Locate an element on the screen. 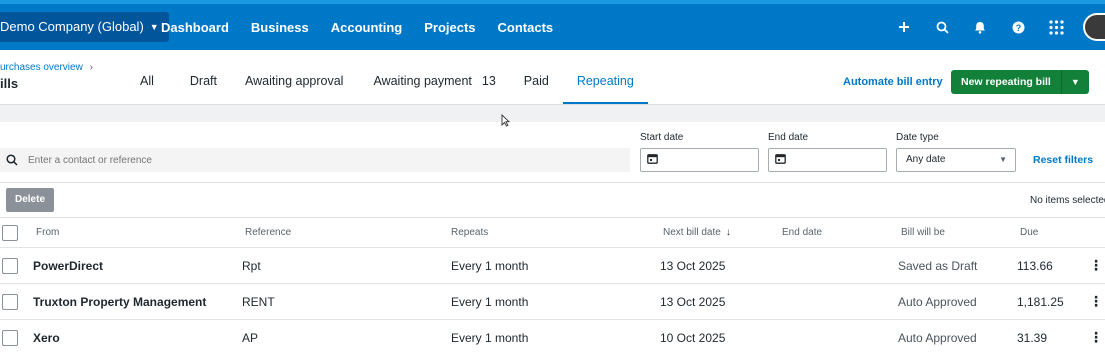  end-date-field is located at coordinates (827, 160).